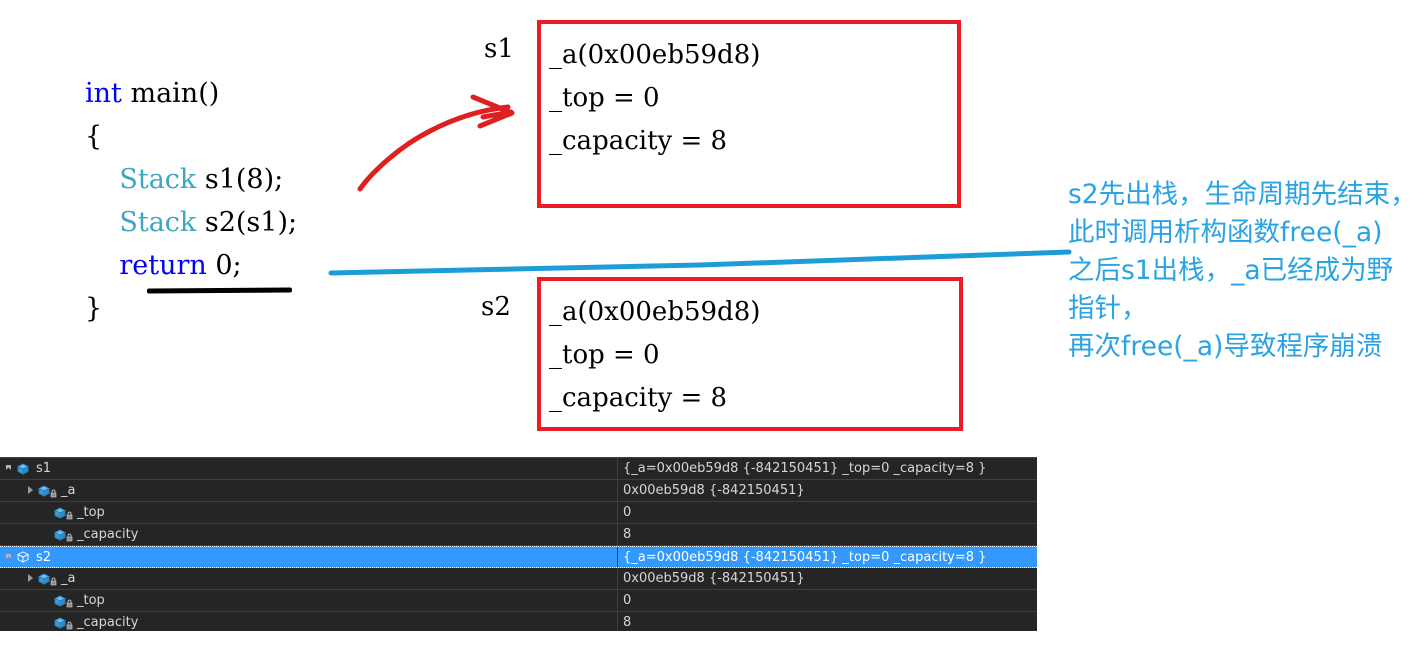 The image size is (1414, 648). Describe the element at coordinates (175, 93) in the screenshot. I see `code-token: main()` at that location.